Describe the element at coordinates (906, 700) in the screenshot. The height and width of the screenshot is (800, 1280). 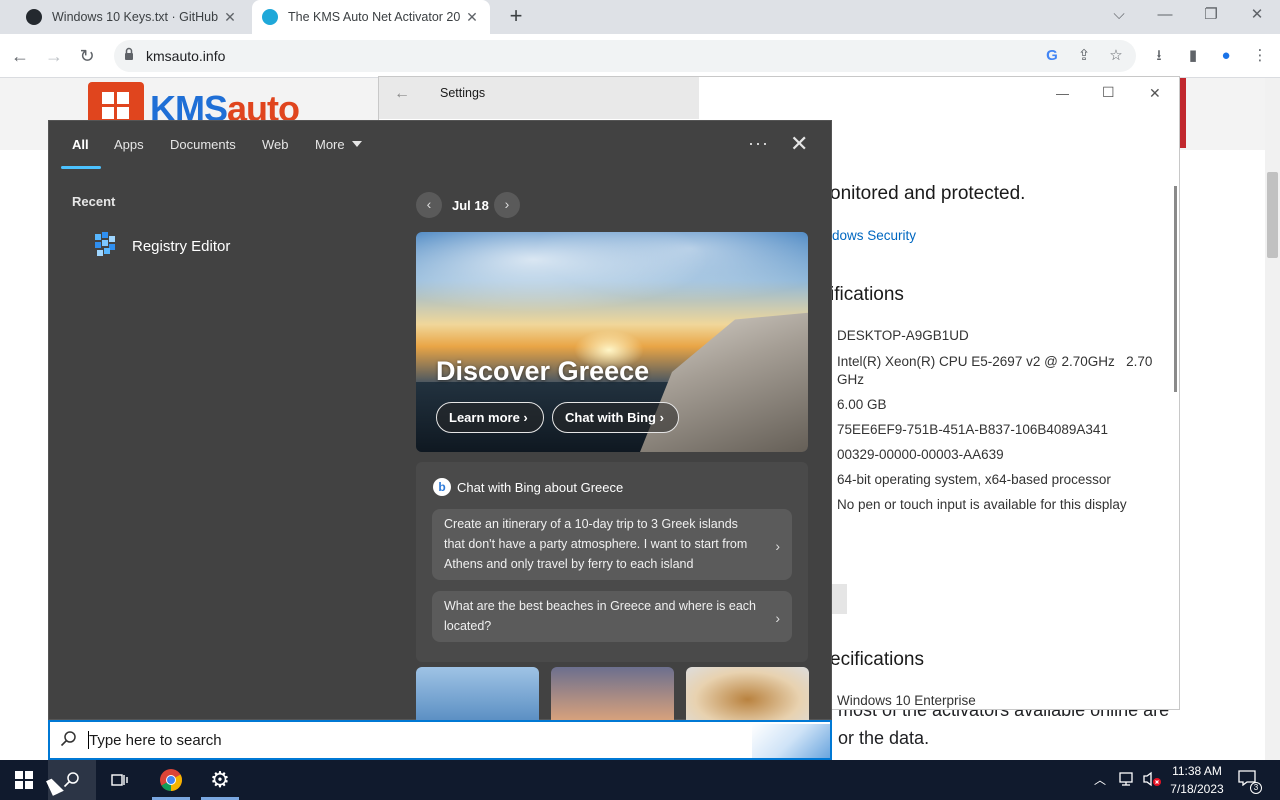
I see `edition: Windows 10 Enterprise` at that location.